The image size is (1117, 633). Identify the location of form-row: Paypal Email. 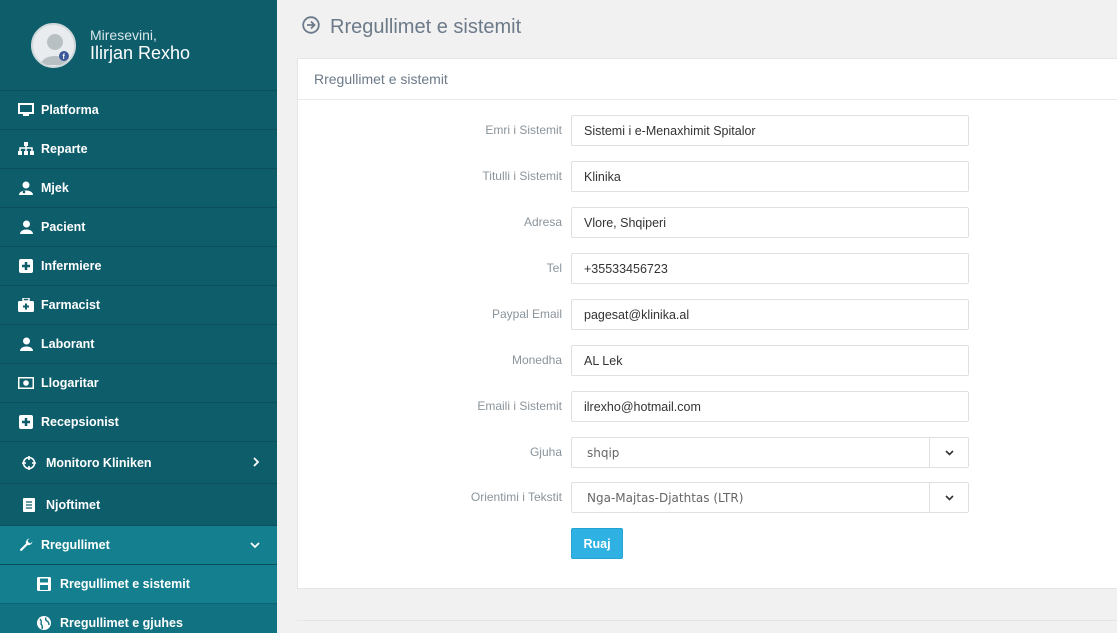
(707, 314).